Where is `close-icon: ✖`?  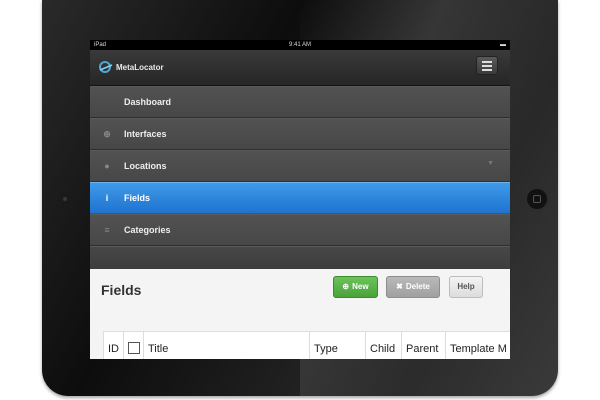
close-icon: ✖ is located at coordinates (399, 286).